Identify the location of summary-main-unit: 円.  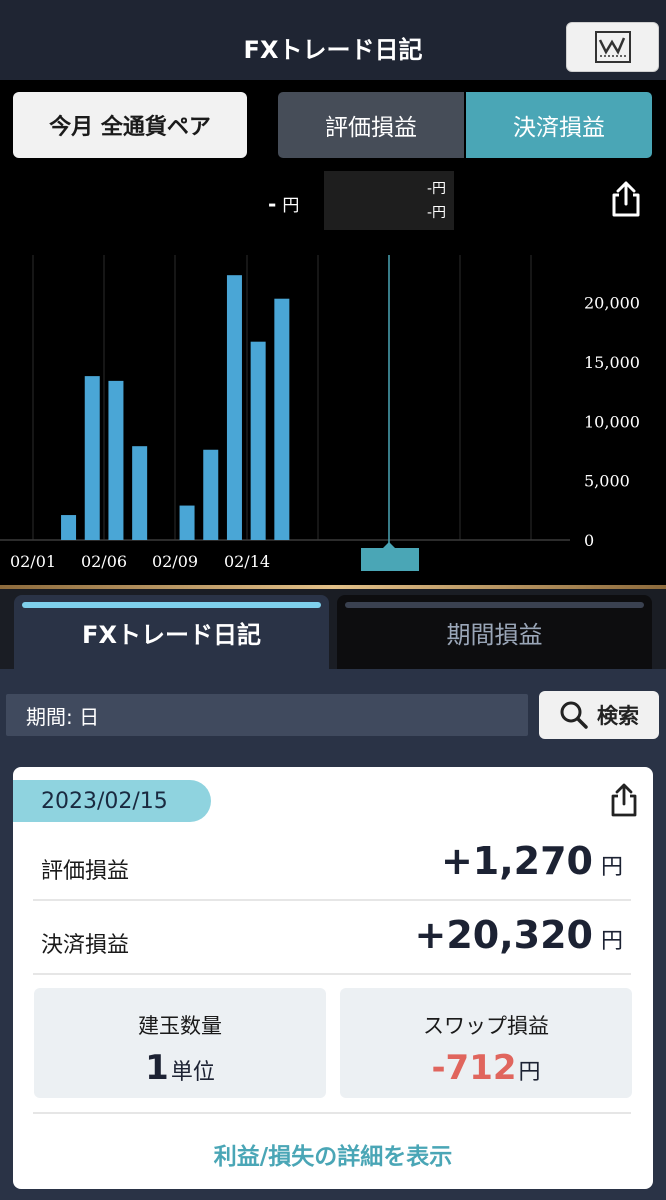
(291, 206).